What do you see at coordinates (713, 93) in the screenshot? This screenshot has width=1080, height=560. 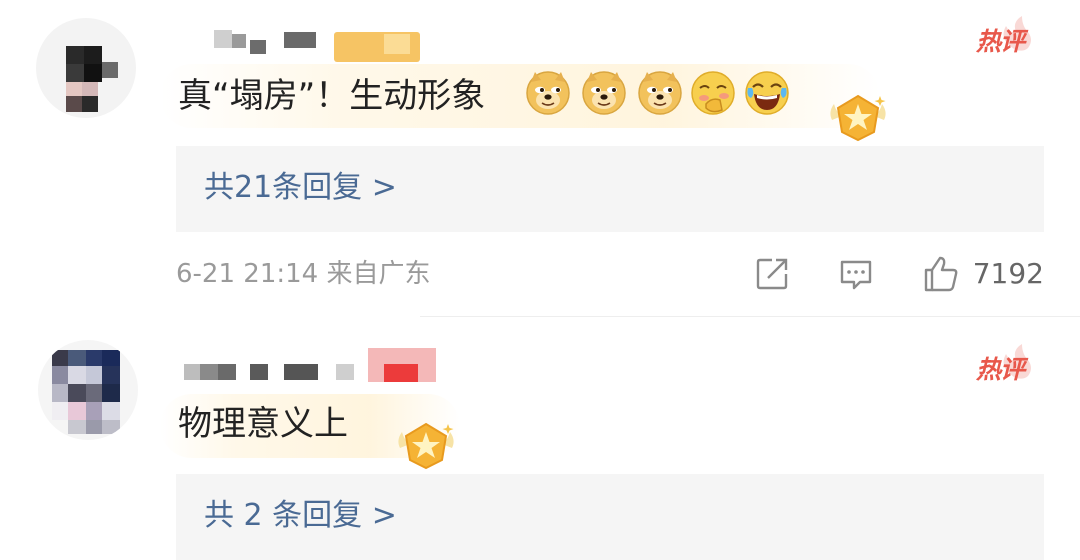 I see `shy-face-emoji` at bounding box center [713, 93].